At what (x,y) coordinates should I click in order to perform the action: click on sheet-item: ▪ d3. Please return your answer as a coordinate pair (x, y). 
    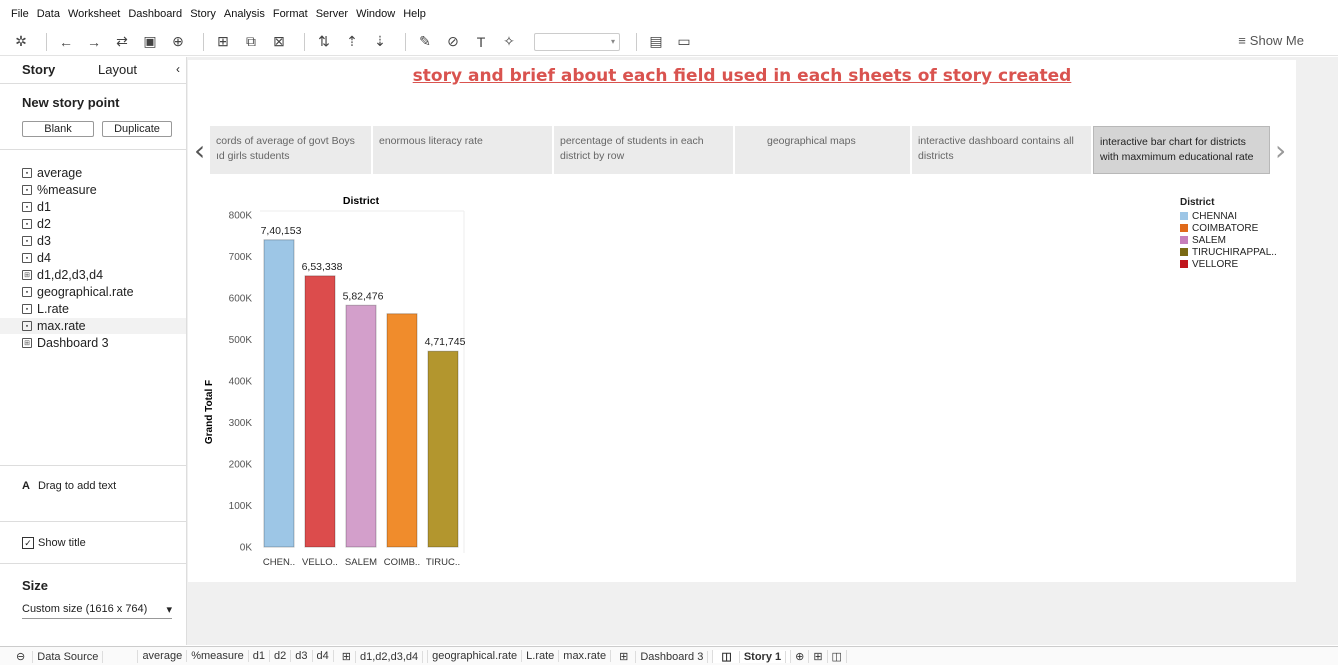
    Looking at the image, I should click on (36, 241).